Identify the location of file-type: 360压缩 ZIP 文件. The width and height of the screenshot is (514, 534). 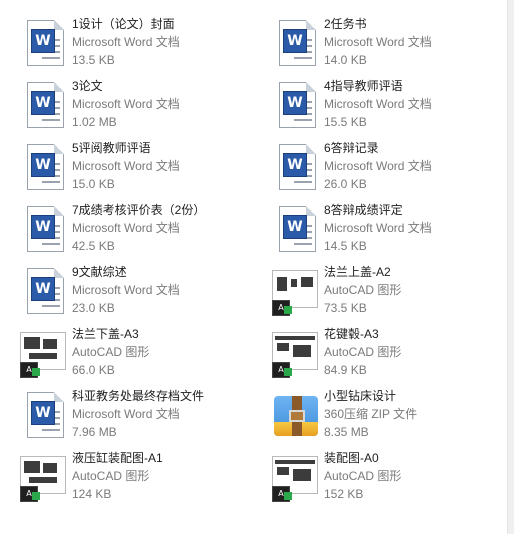
(371, 414).